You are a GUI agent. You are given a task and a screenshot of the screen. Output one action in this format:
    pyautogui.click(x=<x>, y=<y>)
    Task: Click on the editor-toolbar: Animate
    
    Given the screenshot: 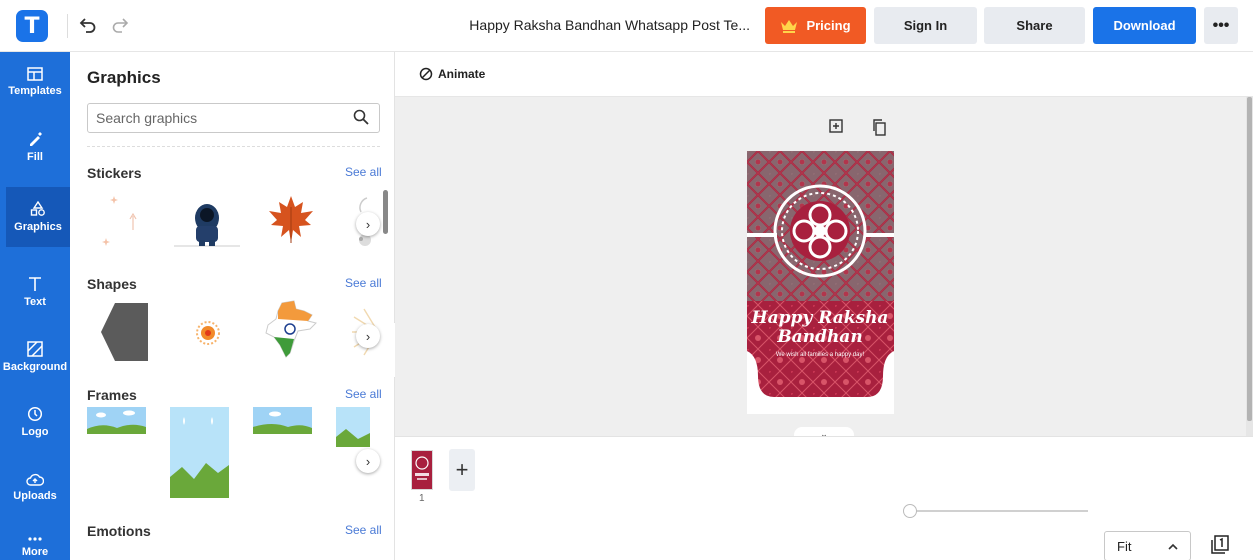 What is the action you would take?
    pyautogui.click(x=824, y=74)
    